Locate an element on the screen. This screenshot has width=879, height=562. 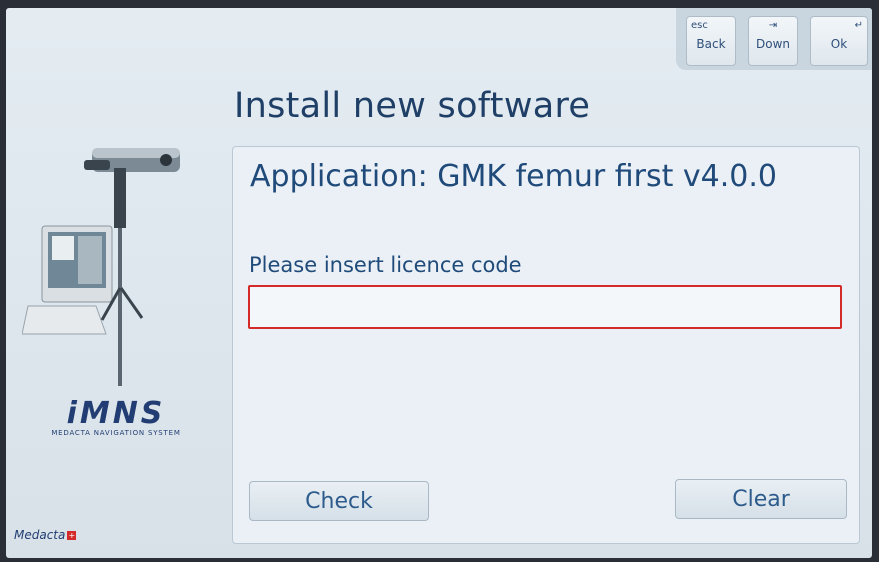
back-label: Back is located at coordinates (711, 44).